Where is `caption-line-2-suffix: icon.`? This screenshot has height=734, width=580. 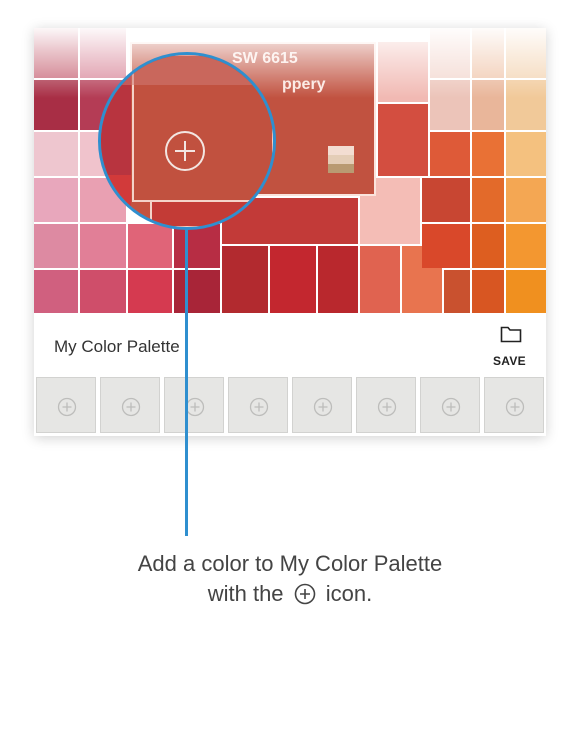
caption-line-2-suffix: icon. is located at coordinates (349, 593).